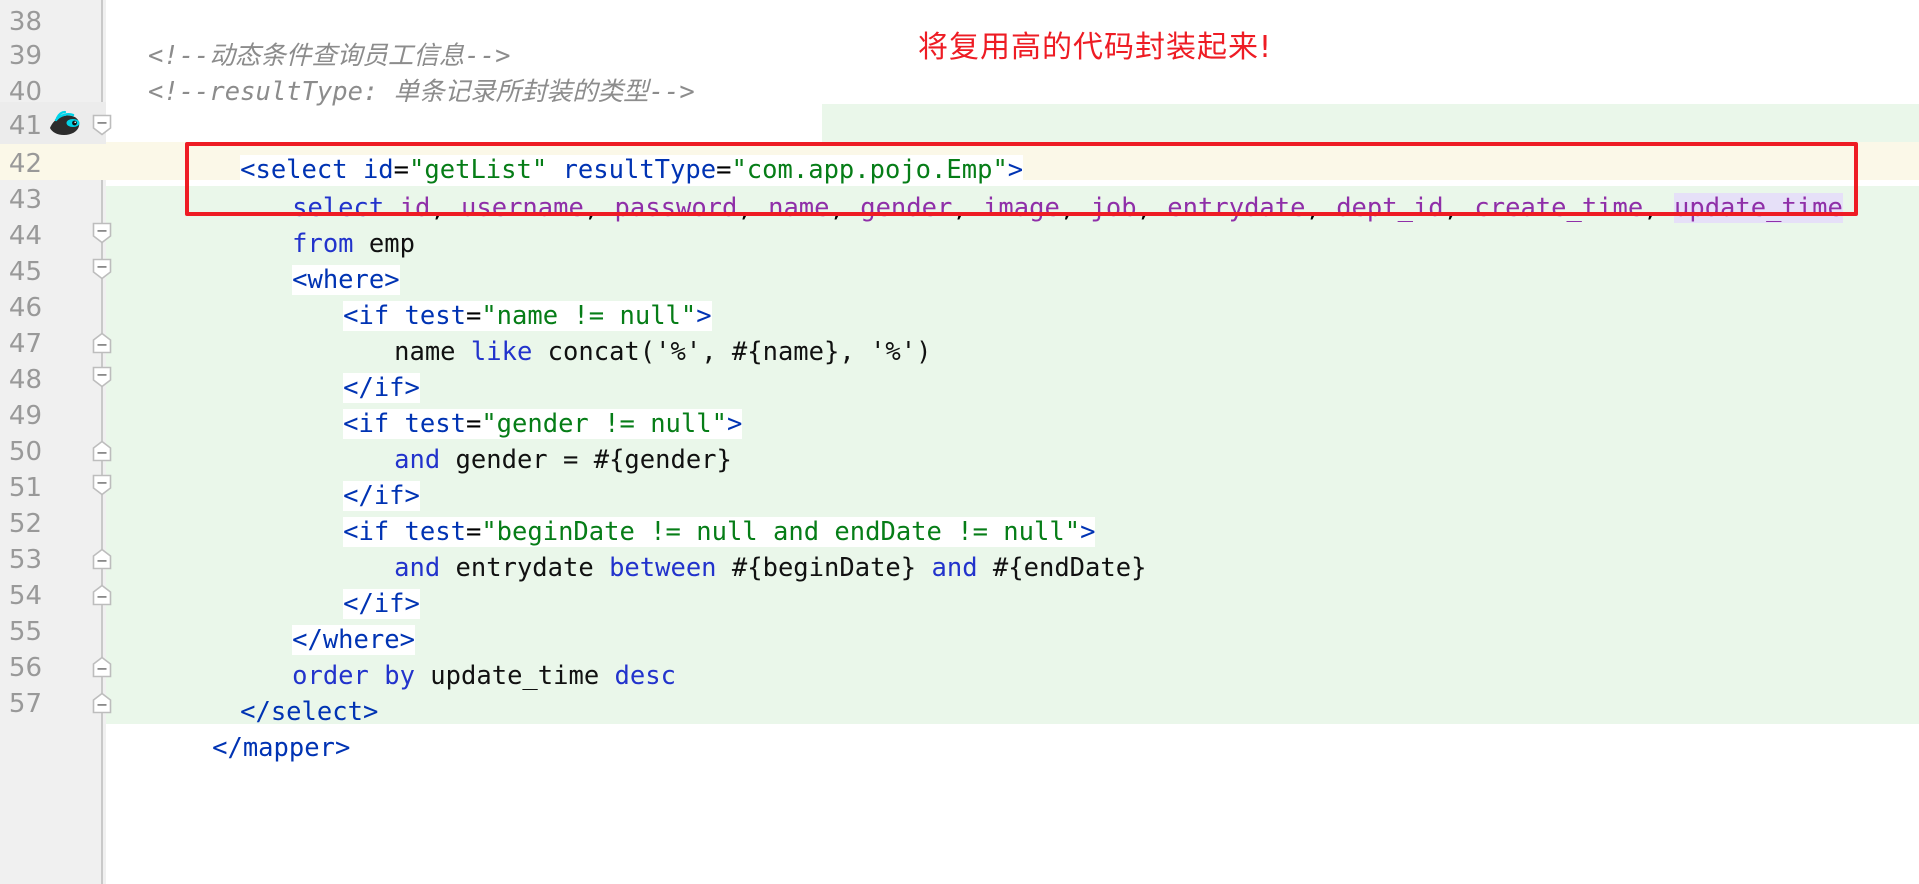  What do you see at coordinates (959, 722) in the screenshot?
I see `code-line-57: 57 </mapper>` at bounding box center [959, 722].